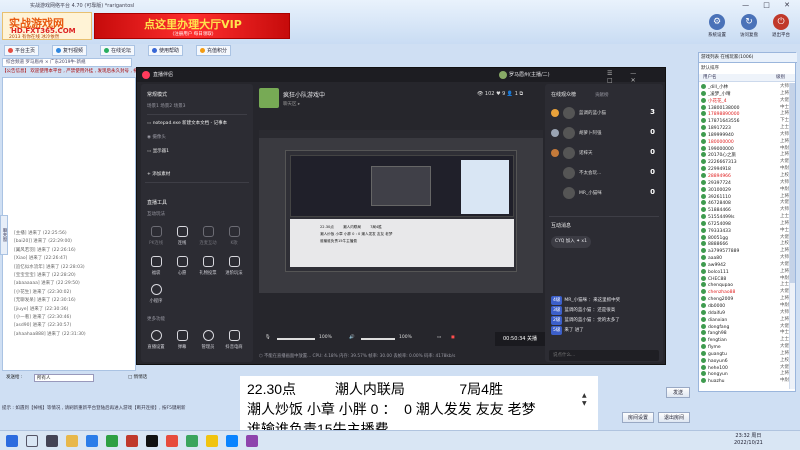 This screenshot has width=800, height=450. I want to click on scene-tabs: 场景1 场景2 场景3, so click(166, 106).